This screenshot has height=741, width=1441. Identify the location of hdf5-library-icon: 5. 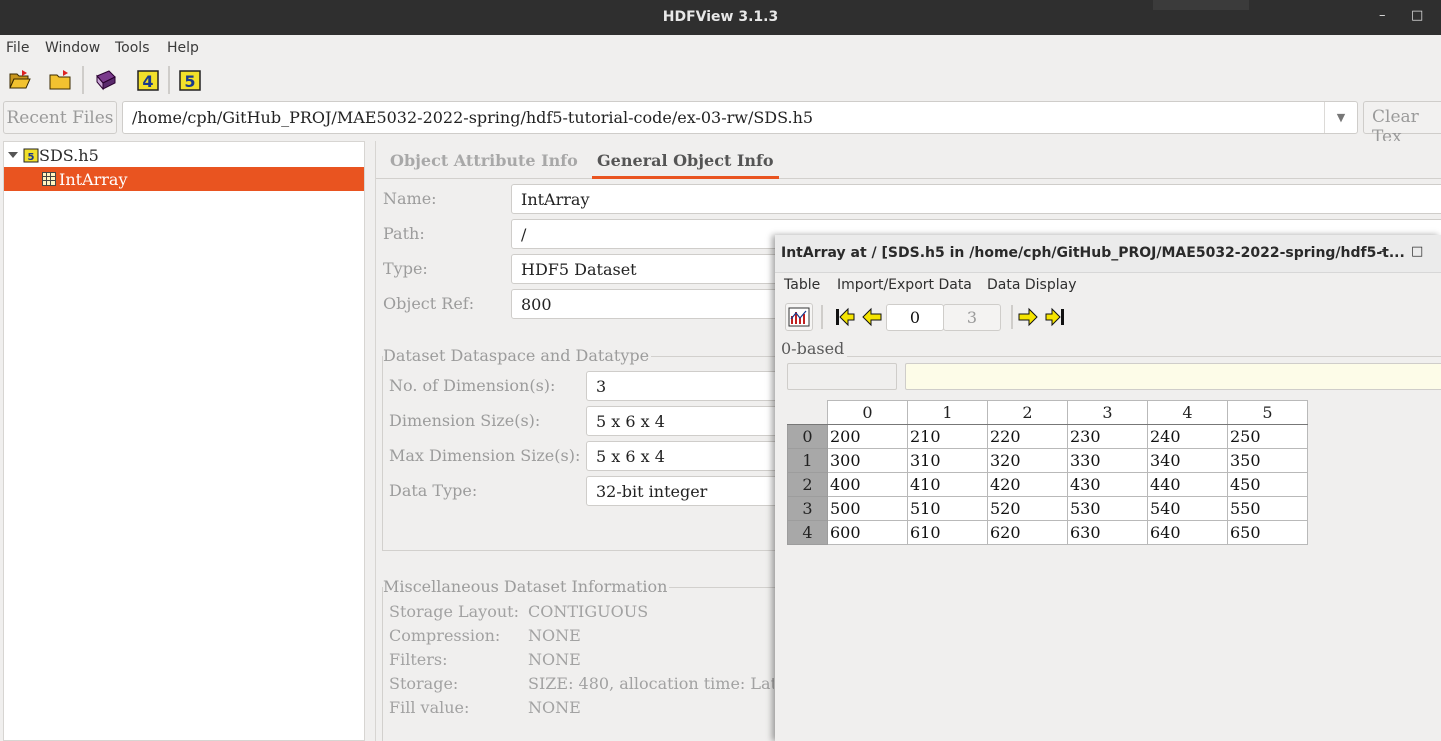
(190, 80).